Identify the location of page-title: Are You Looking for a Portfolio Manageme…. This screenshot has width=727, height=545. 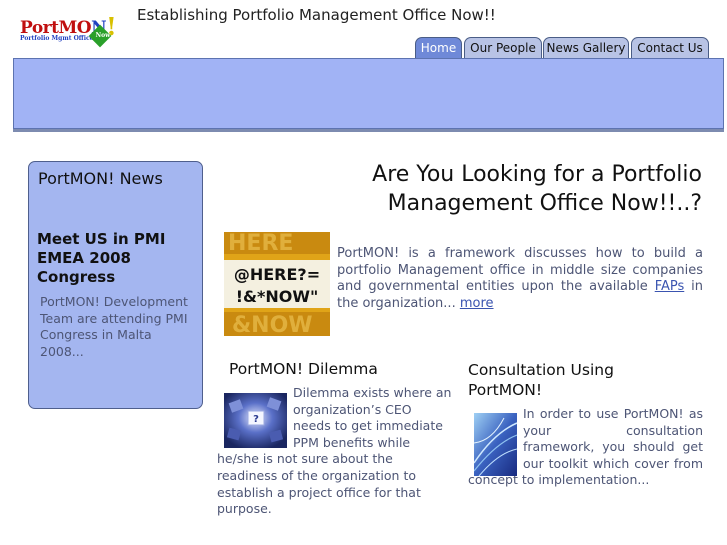
(537, 189).